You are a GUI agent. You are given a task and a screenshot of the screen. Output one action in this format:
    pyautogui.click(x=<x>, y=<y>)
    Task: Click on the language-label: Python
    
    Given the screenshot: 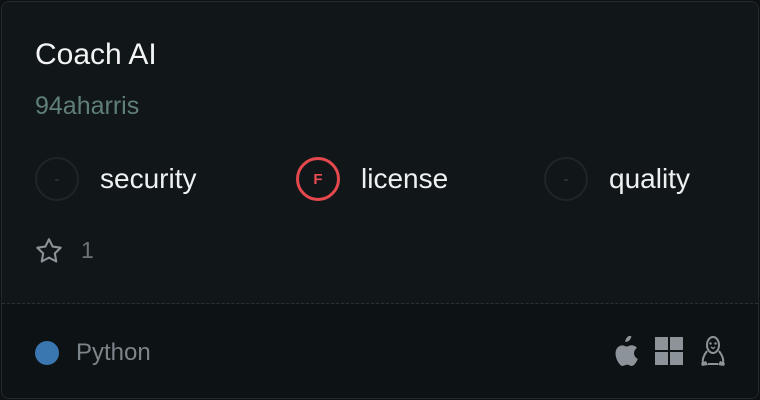 What is the action you would take?
    pyautogui.click(x=113, y=352)
    